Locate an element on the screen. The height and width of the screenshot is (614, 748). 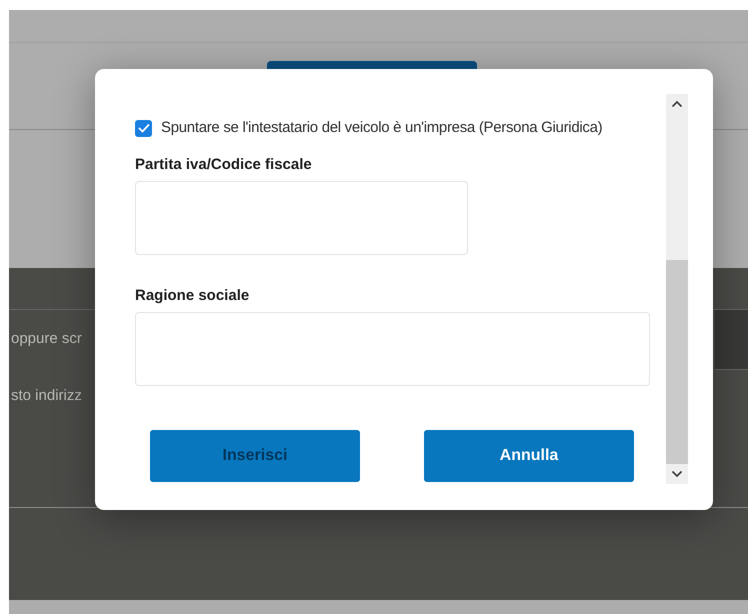
scroll-down-icon is located at coordinates (677, 474).